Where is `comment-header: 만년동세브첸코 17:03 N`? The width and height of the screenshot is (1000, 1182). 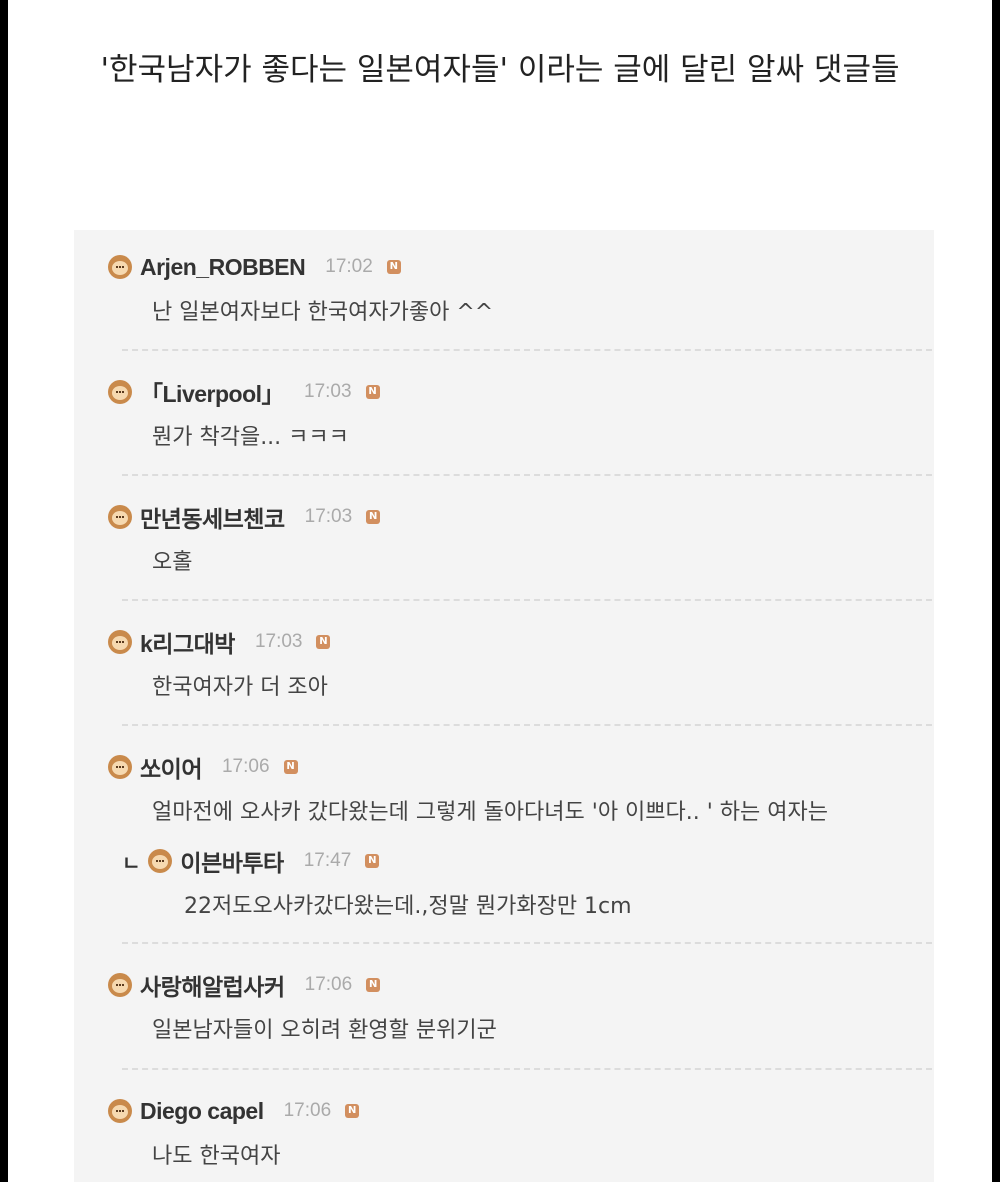 comment-header: 만년동세브첸코 17:03 N is located at coordinates (244, 517).